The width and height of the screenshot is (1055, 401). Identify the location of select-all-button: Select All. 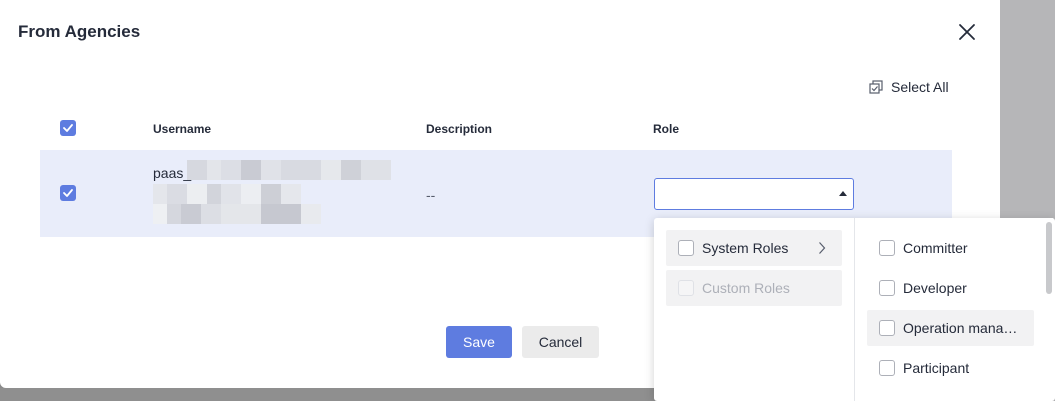
(909, 87).